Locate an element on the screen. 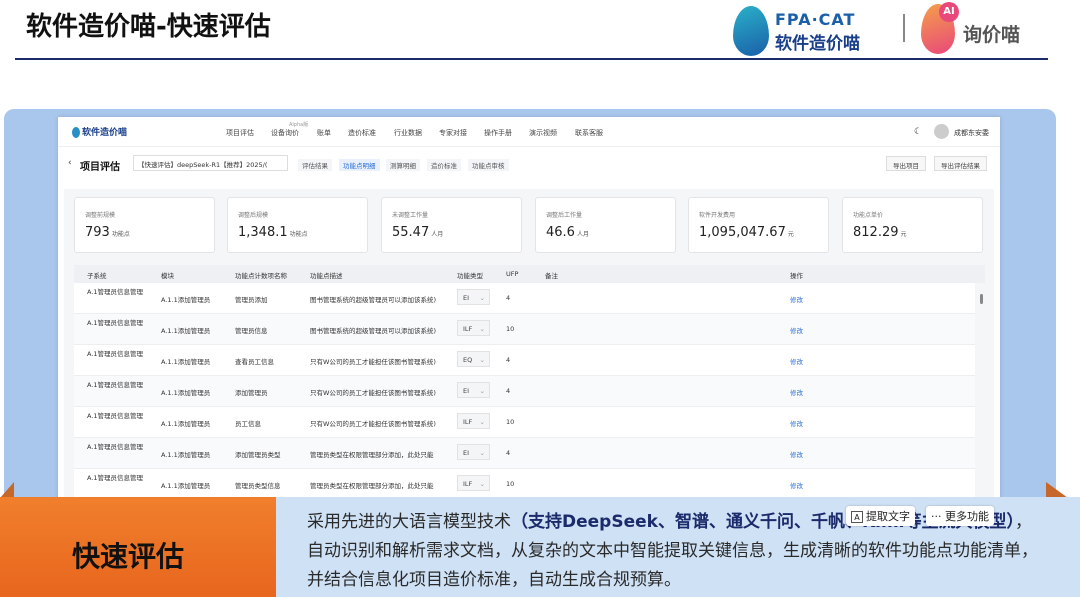 This screenshot has height=597, width=1080. summary-card: 软件开发费用 1,095,047.67 元 is located at coordinates (758, 225).